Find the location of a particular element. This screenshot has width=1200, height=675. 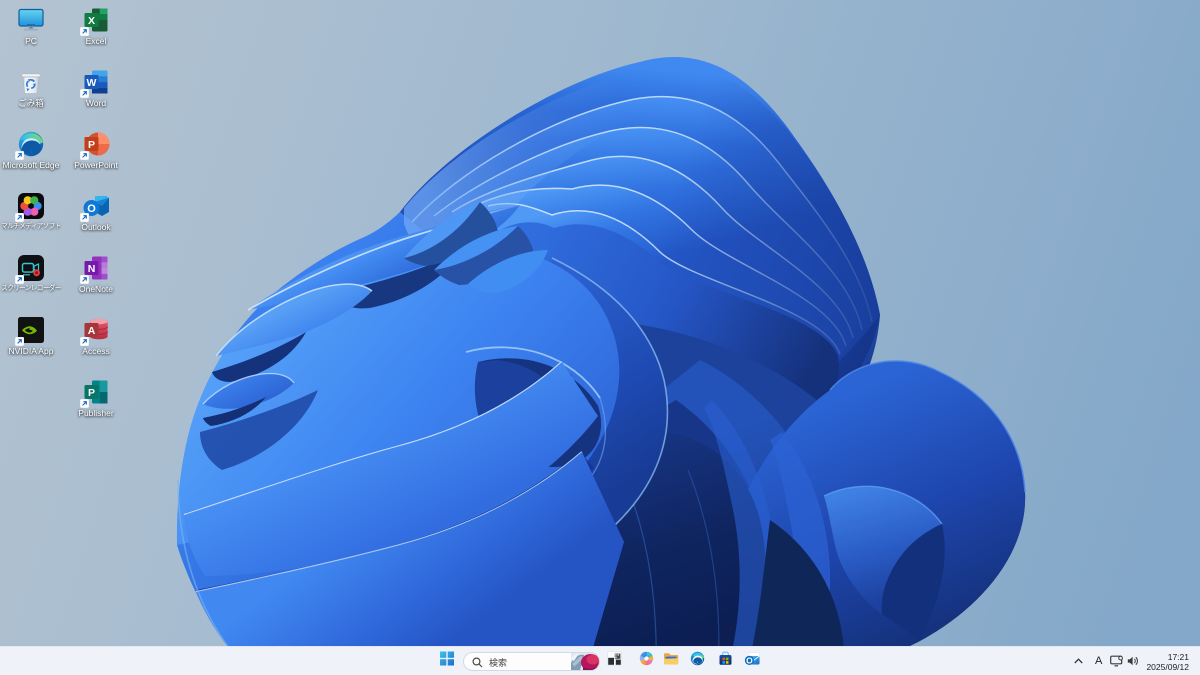

svg-text: N is located at coordinates (92, 269).